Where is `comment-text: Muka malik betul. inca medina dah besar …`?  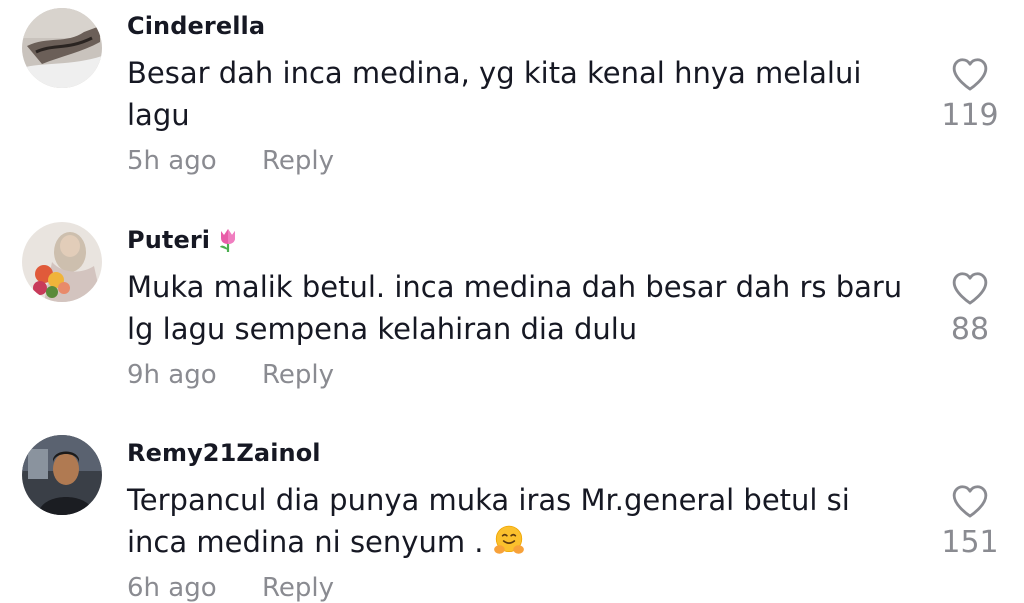 comment-text: Muka malik betul. inca medina dah besar … is located at coordinates (515, 308).